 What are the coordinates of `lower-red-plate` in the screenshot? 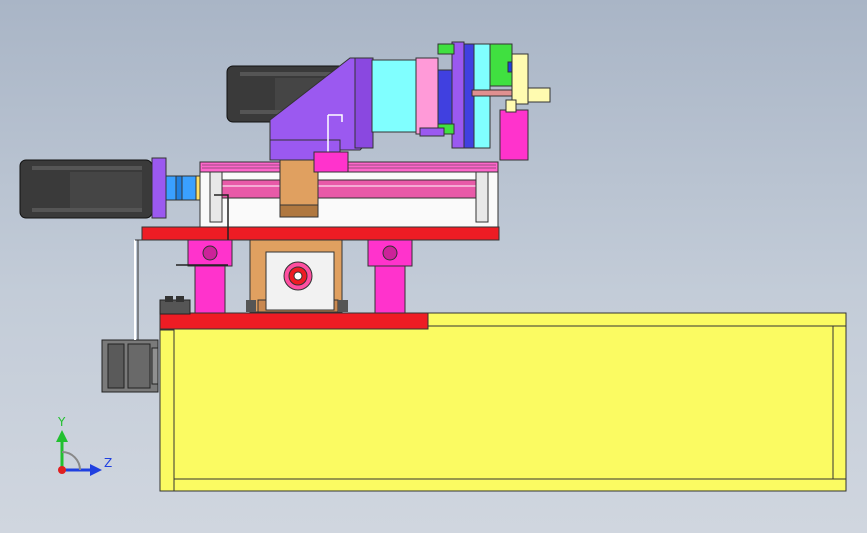 It's located at (294, 321).